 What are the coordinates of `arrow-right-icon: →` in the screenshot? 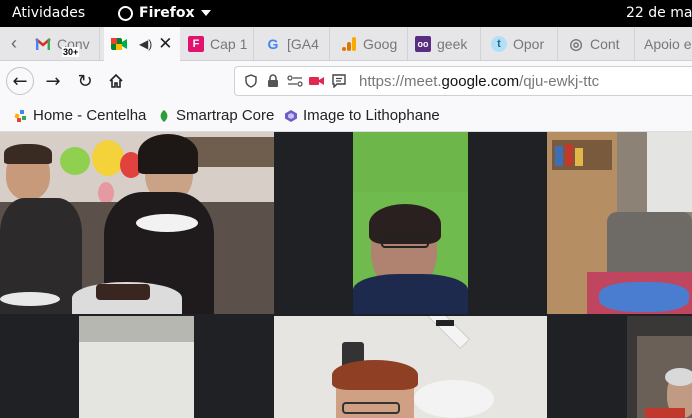 It's located at (53, 81).